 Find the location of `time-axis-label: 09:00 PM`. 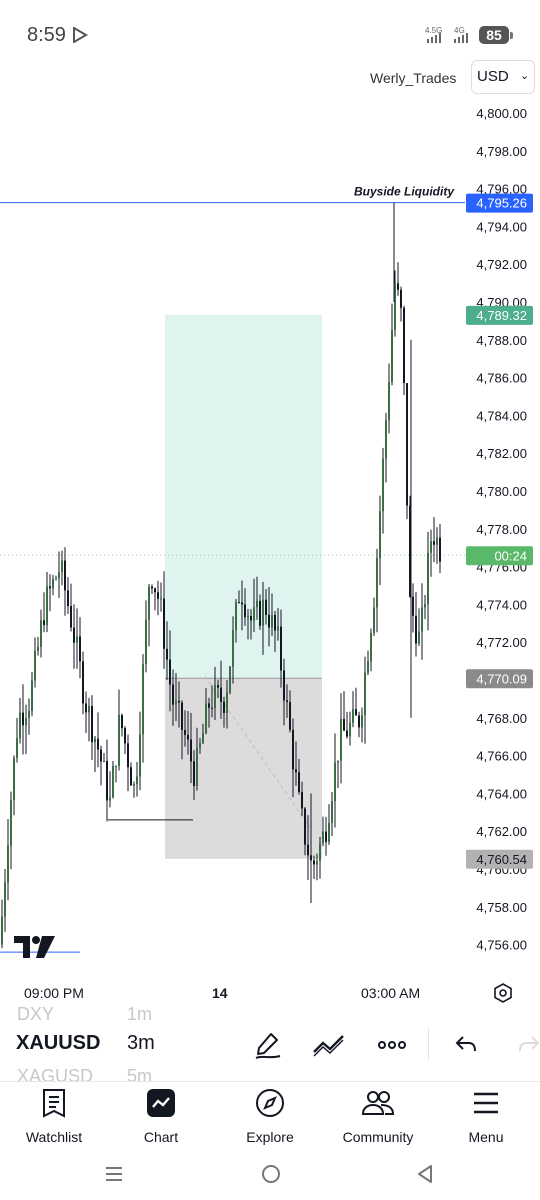

time-axis-label: 09:00 PM is located at coordinates (54, 993).